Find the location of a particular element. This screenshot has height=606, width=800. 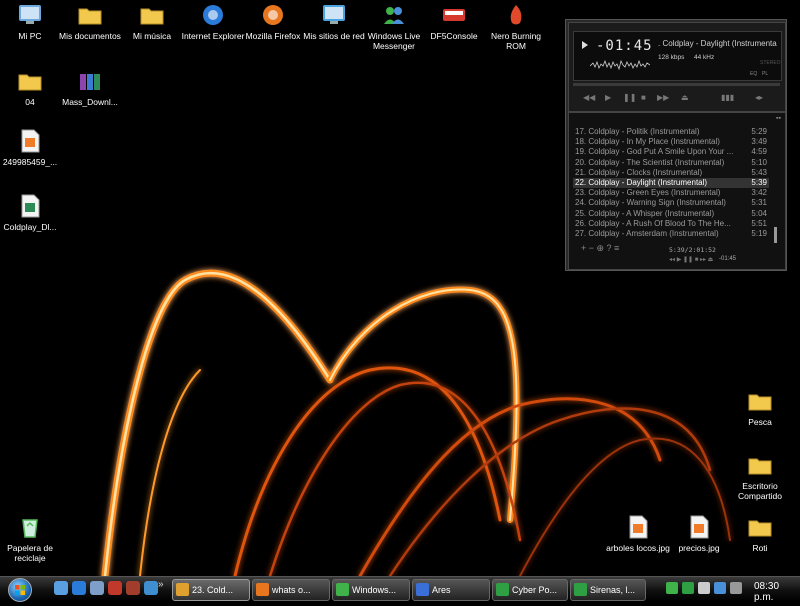

volume-tray-icon is located at coordinates (736, 588).